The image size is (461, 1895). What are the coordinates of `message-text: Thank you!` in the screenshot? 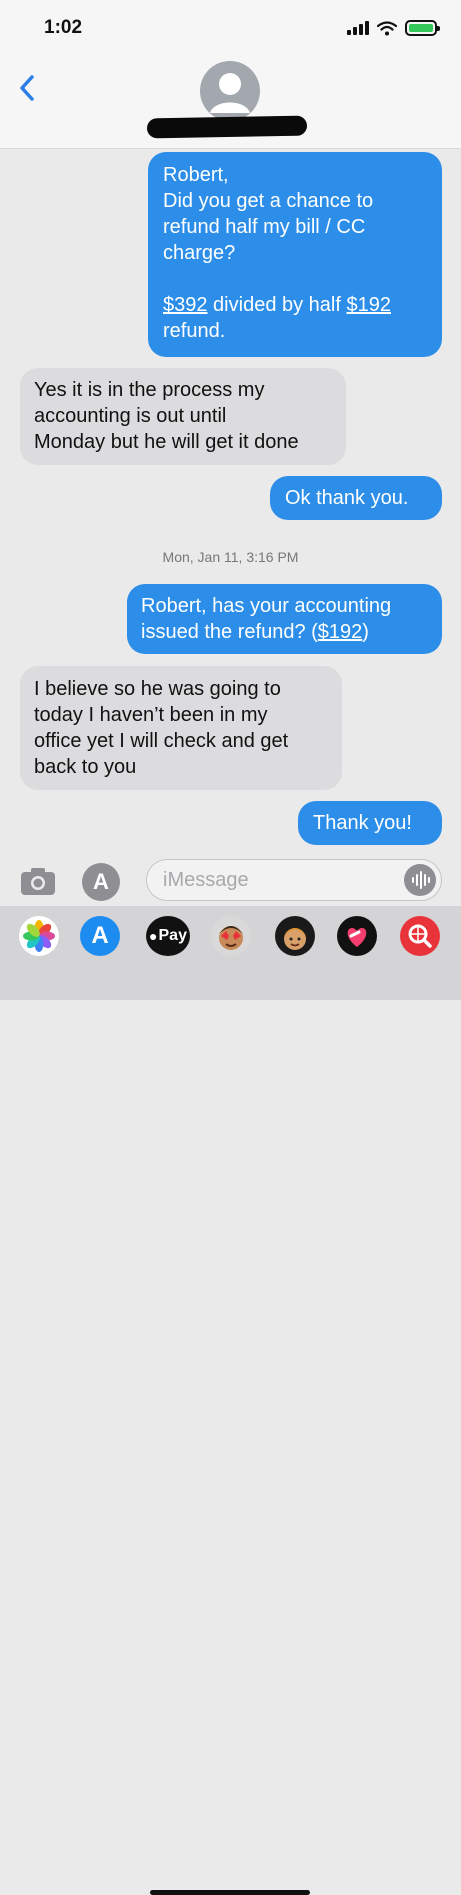 It's located at (362, 823).